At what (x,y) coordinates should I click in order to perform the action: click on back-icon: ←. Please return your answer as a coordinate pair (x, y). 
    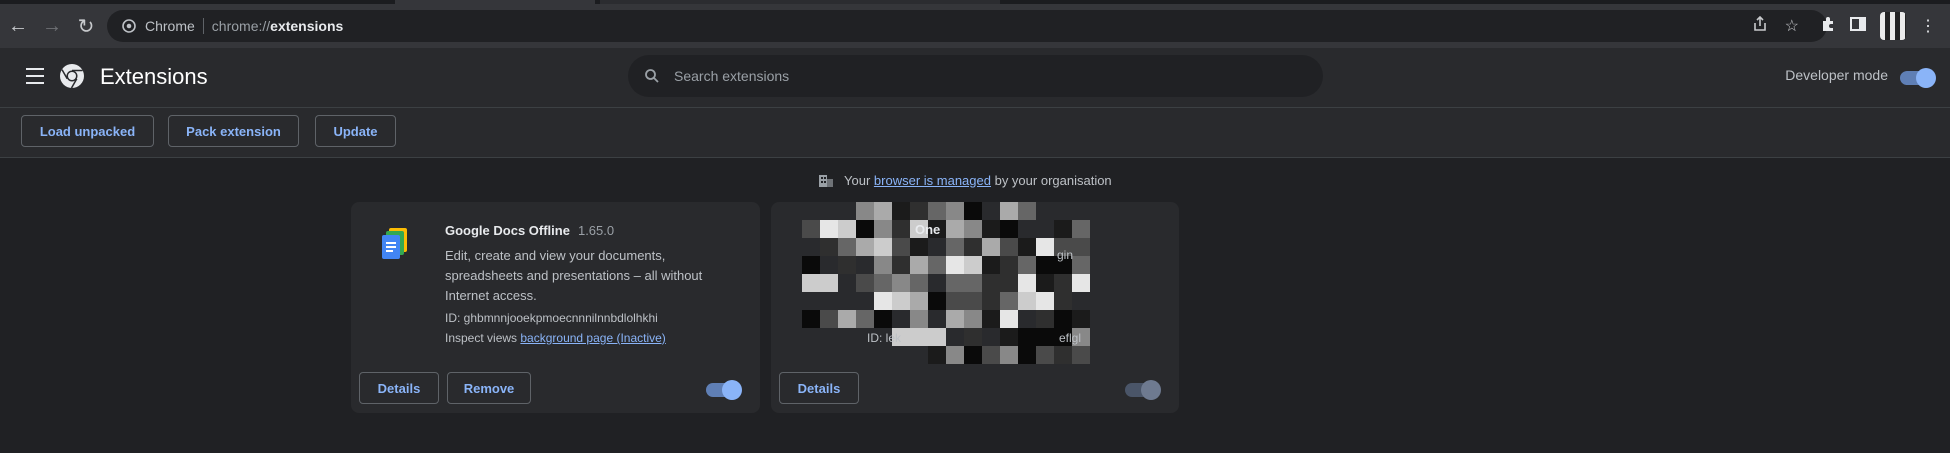
    Looking at the image, I should click on (18, 26).